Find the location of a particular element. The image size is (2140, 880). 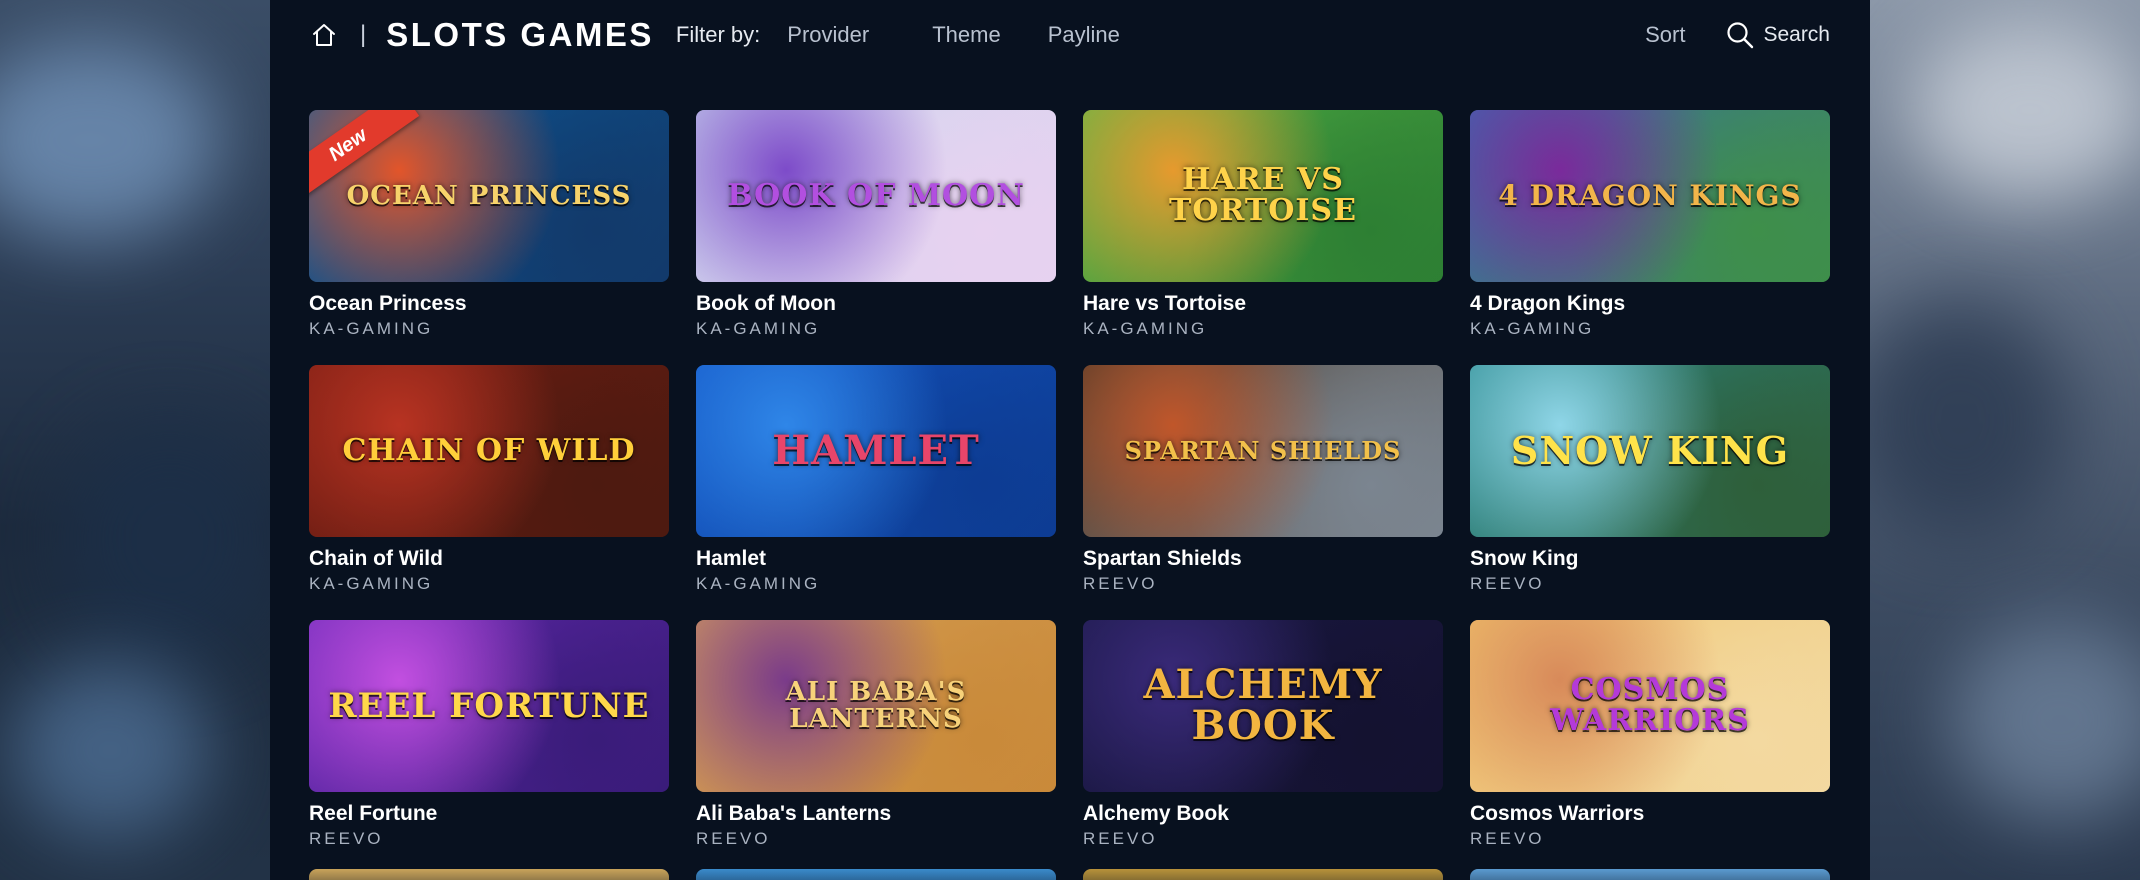

game-thumbnail: OCEAN PRINCESS New is located at coordinates (489, 196).